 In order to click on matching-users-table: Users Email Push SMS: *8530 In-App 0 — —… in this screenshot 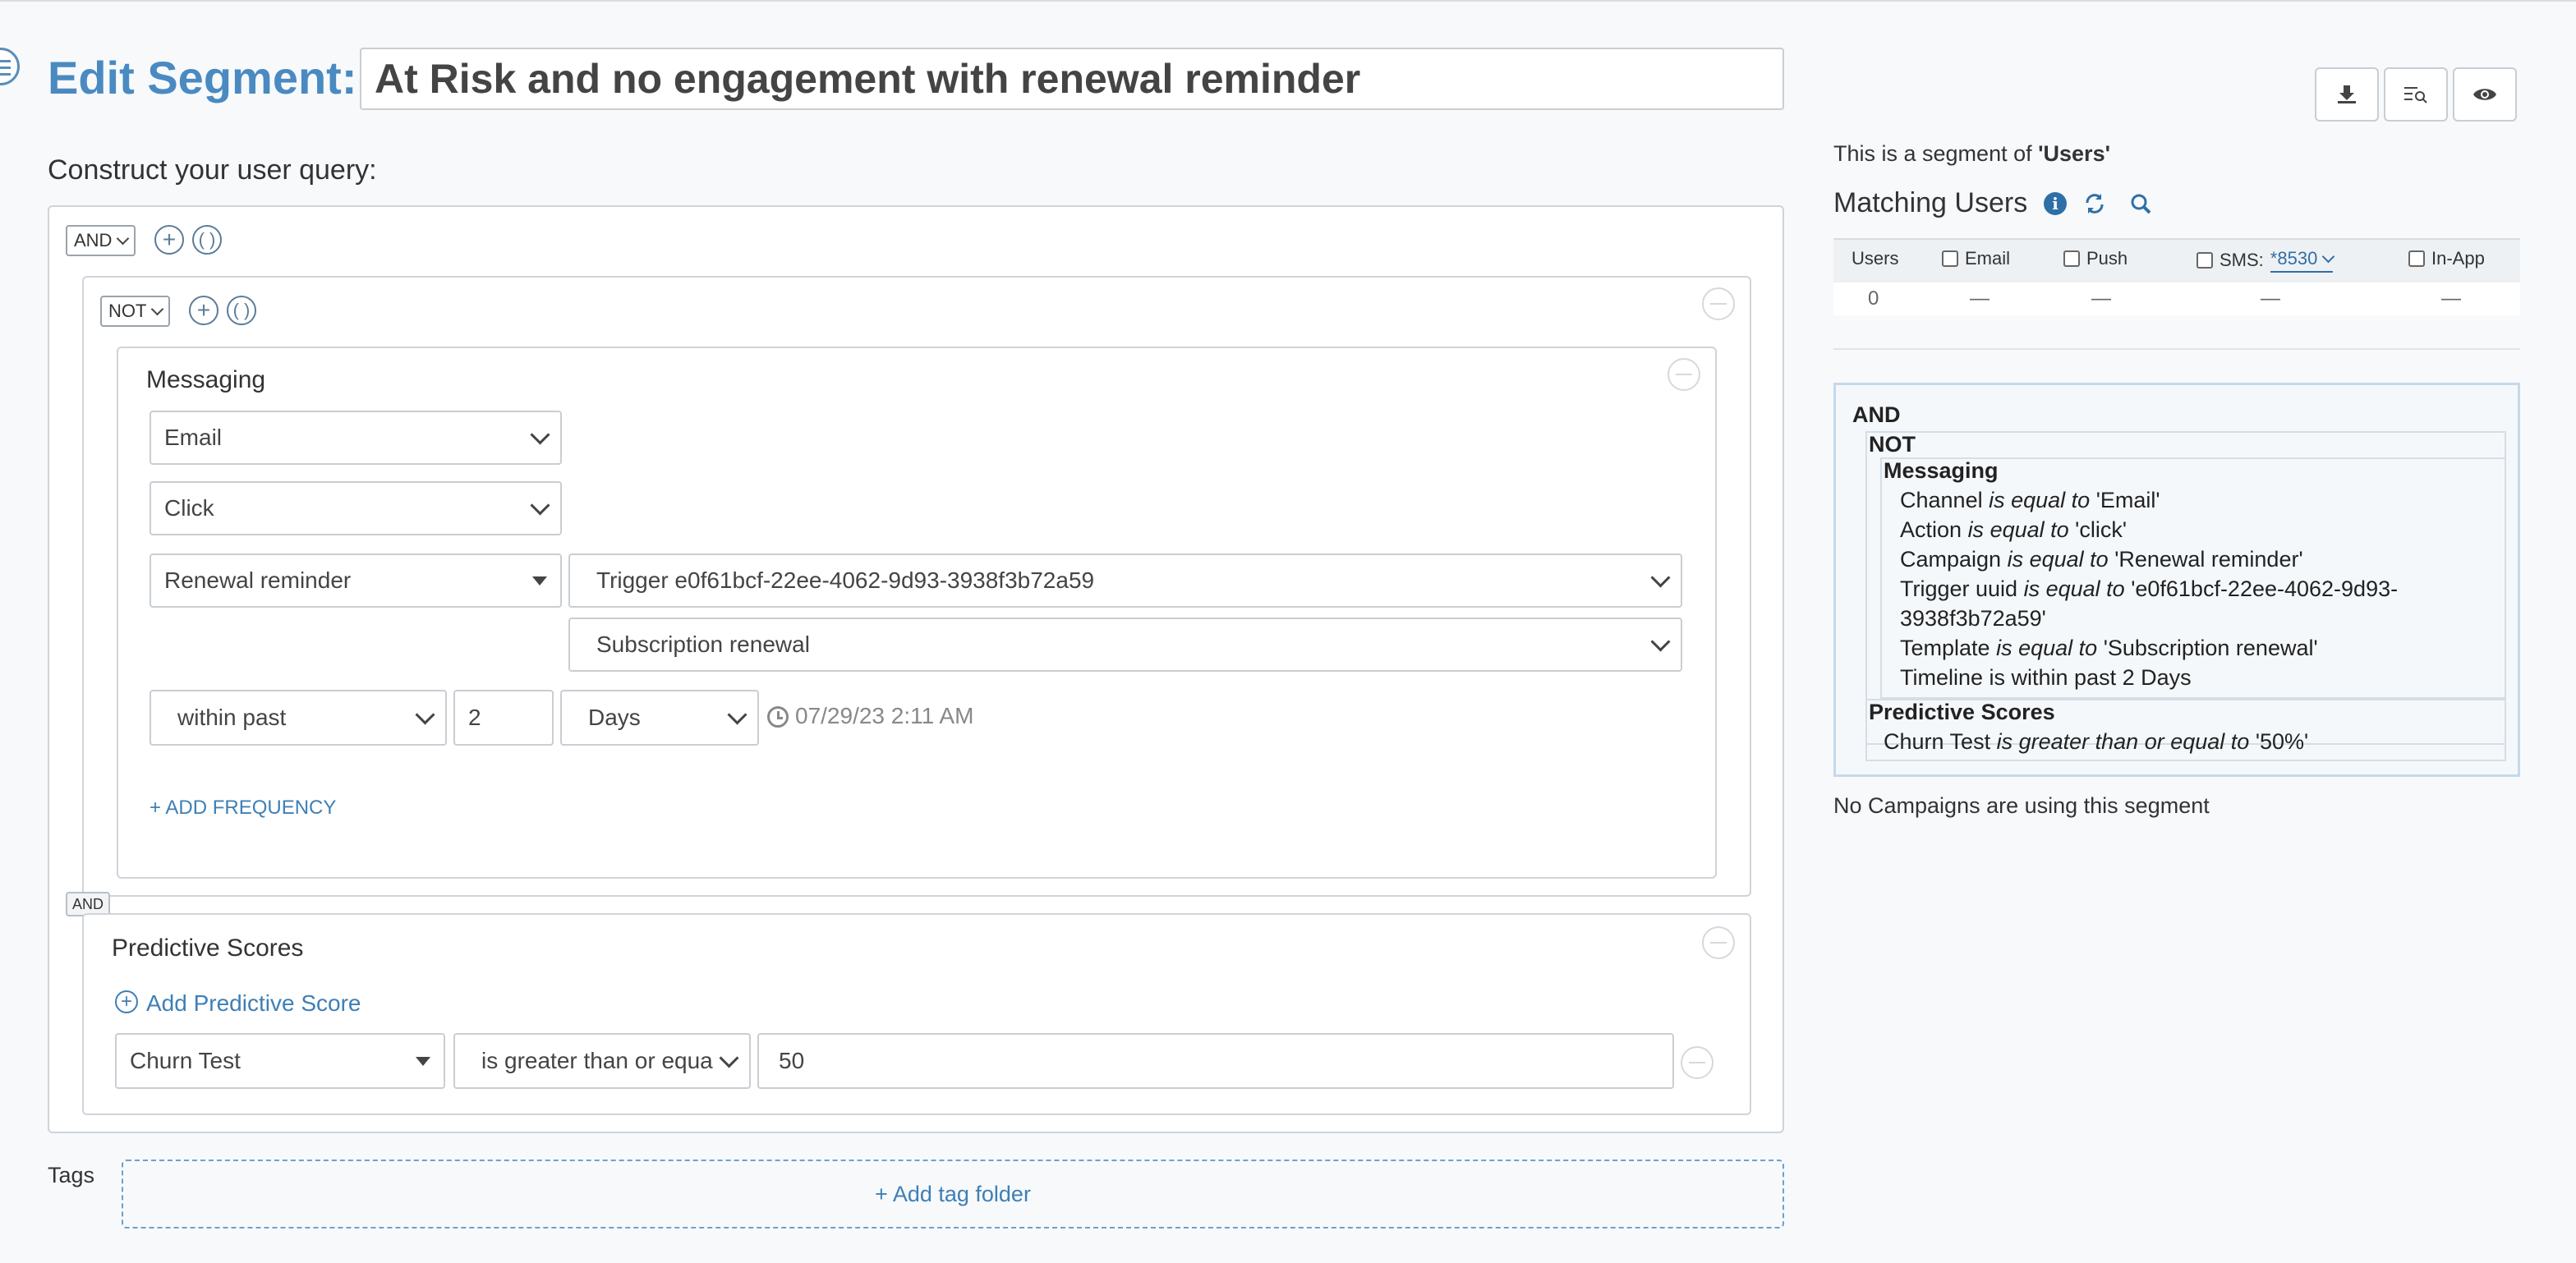, I will do `click(2176, 276)`.